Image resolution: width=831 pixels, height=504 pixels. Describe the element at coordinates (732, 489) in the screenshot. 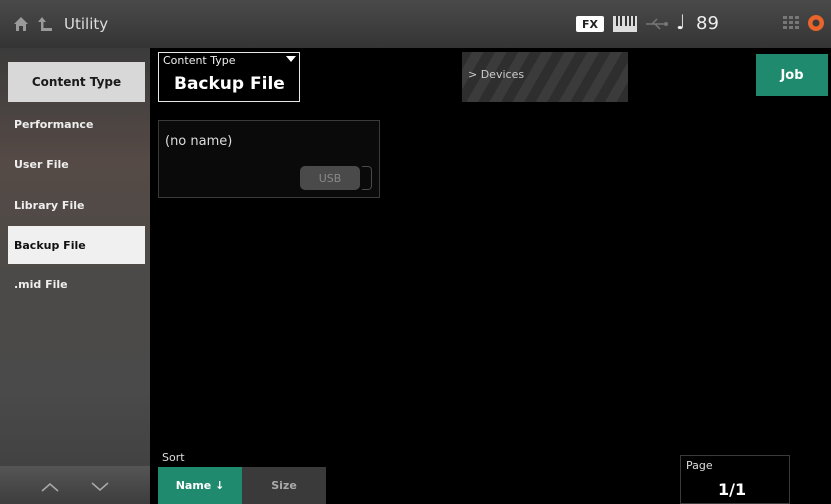

I see `page-value: 1/1` at that location.